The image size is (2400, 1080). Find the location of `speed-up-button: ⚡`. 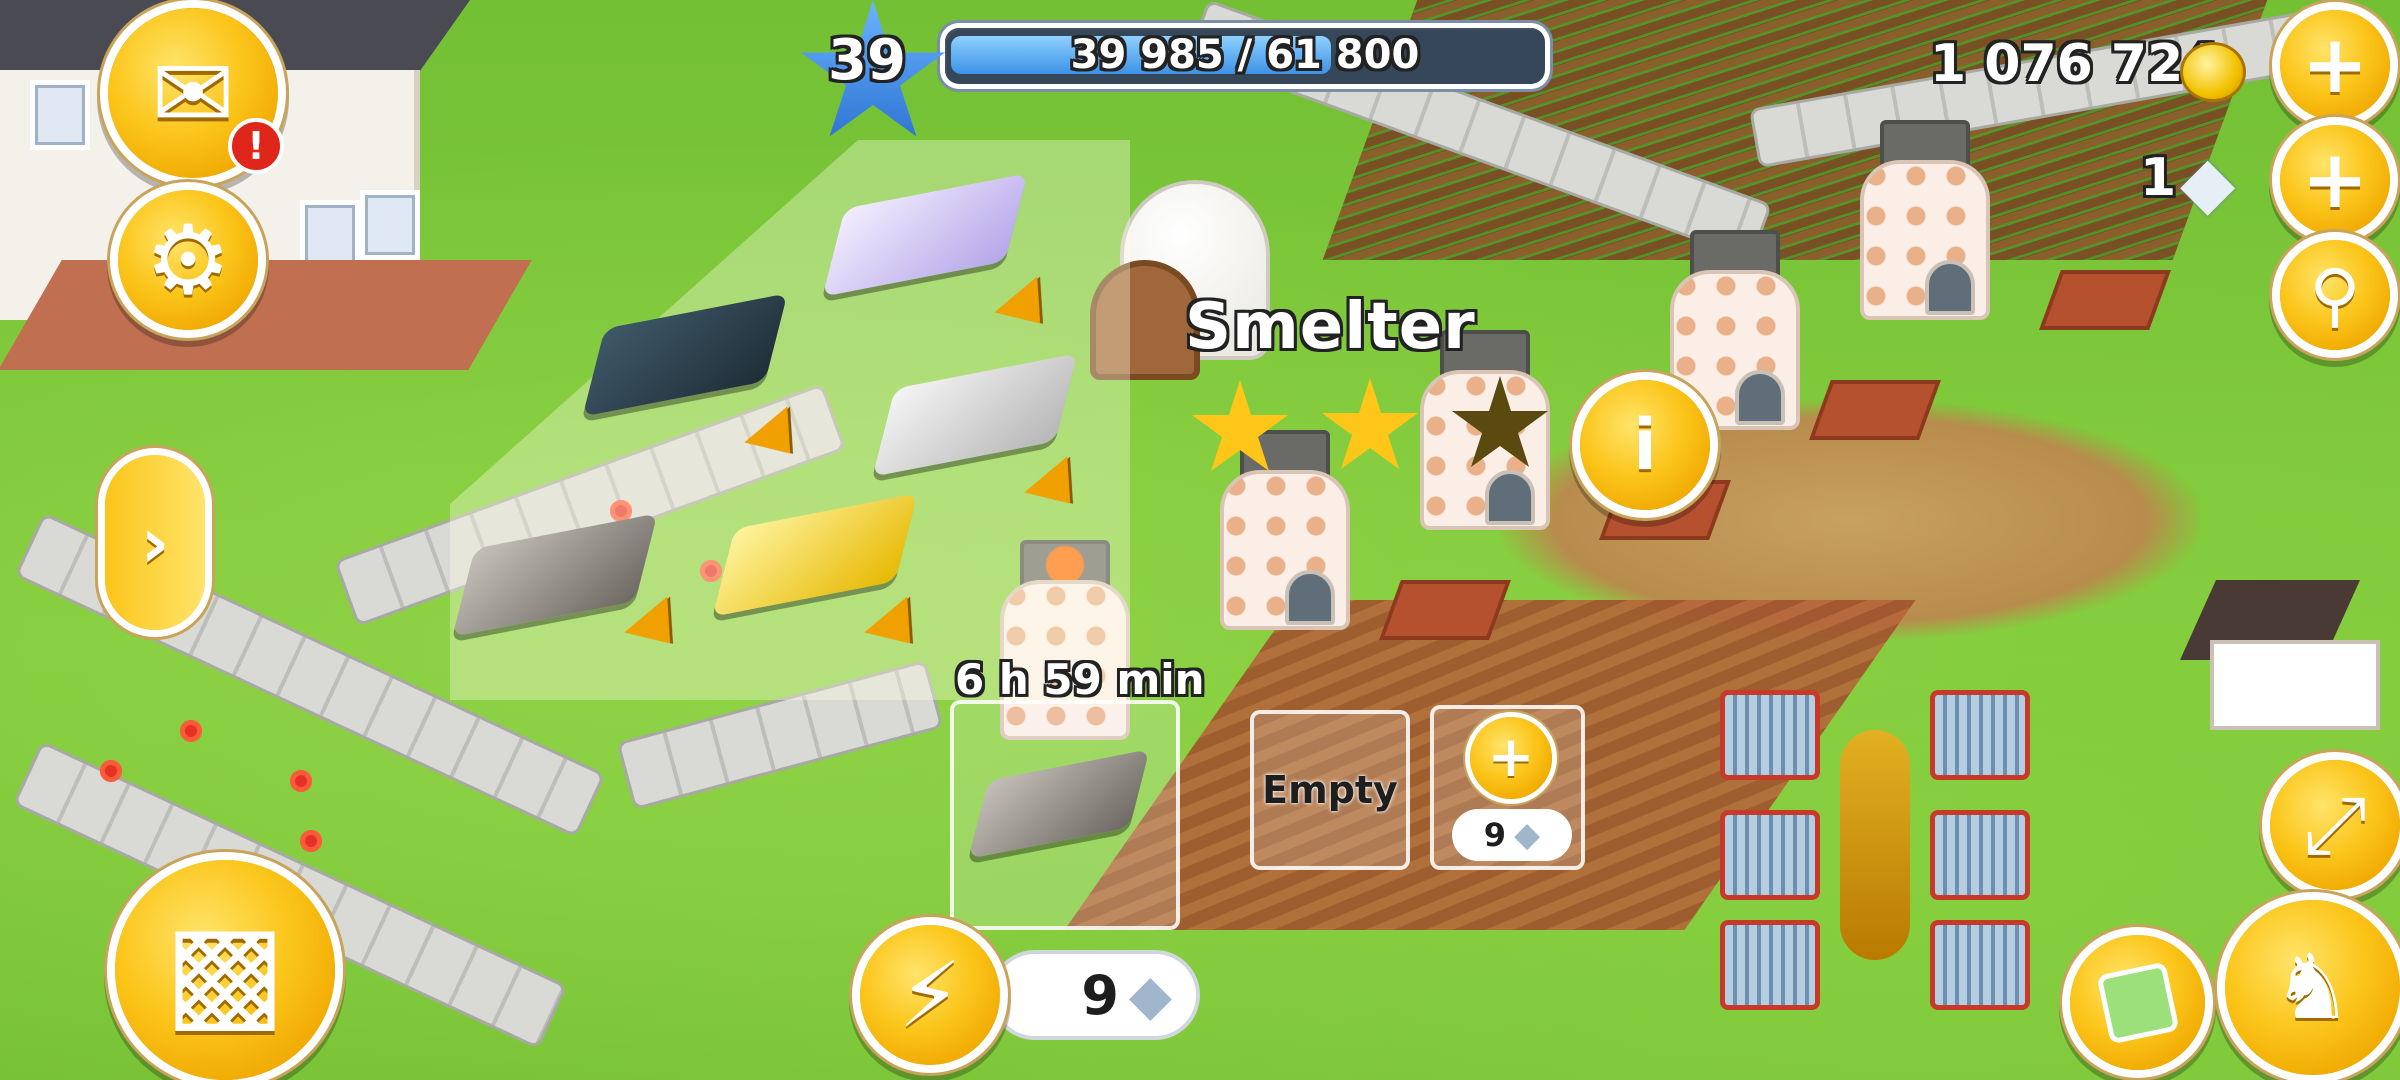

speed-up-button: ⚡ is located at coordinates (930, 995).